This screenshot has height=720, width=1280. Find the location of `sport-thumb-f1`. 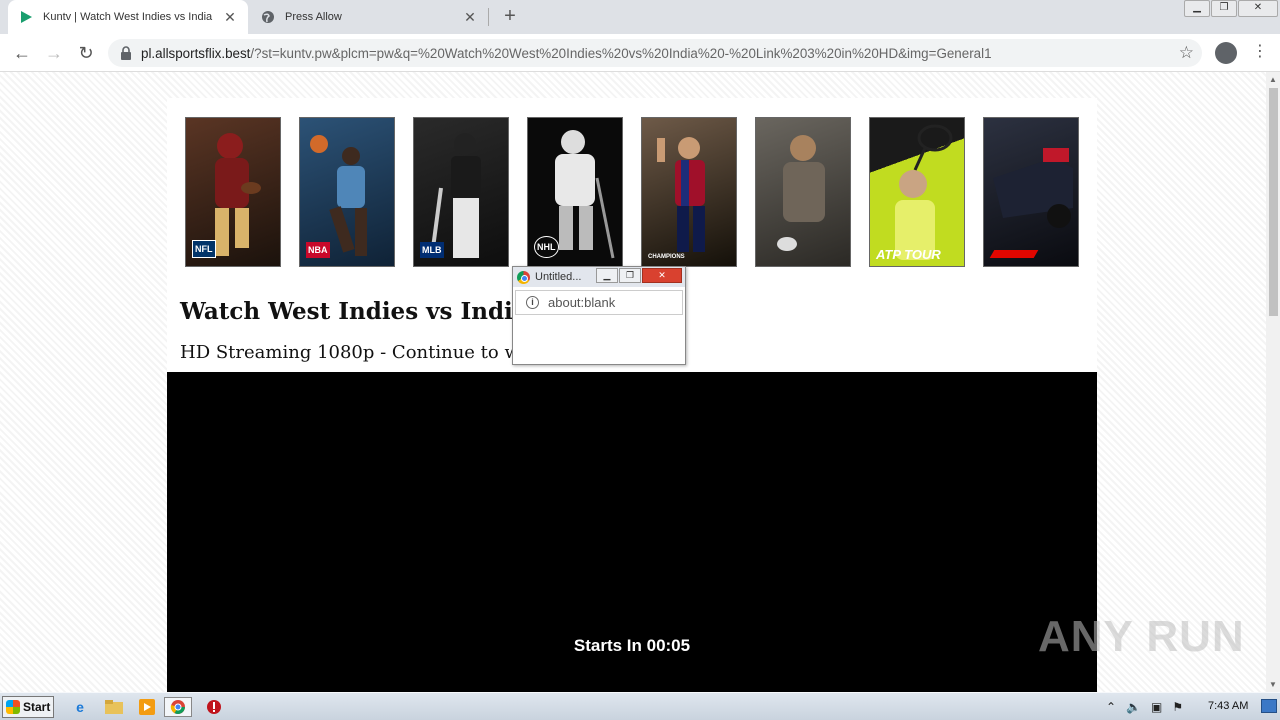

sport-thumb-f1 is located at coordinates (1031, 192).